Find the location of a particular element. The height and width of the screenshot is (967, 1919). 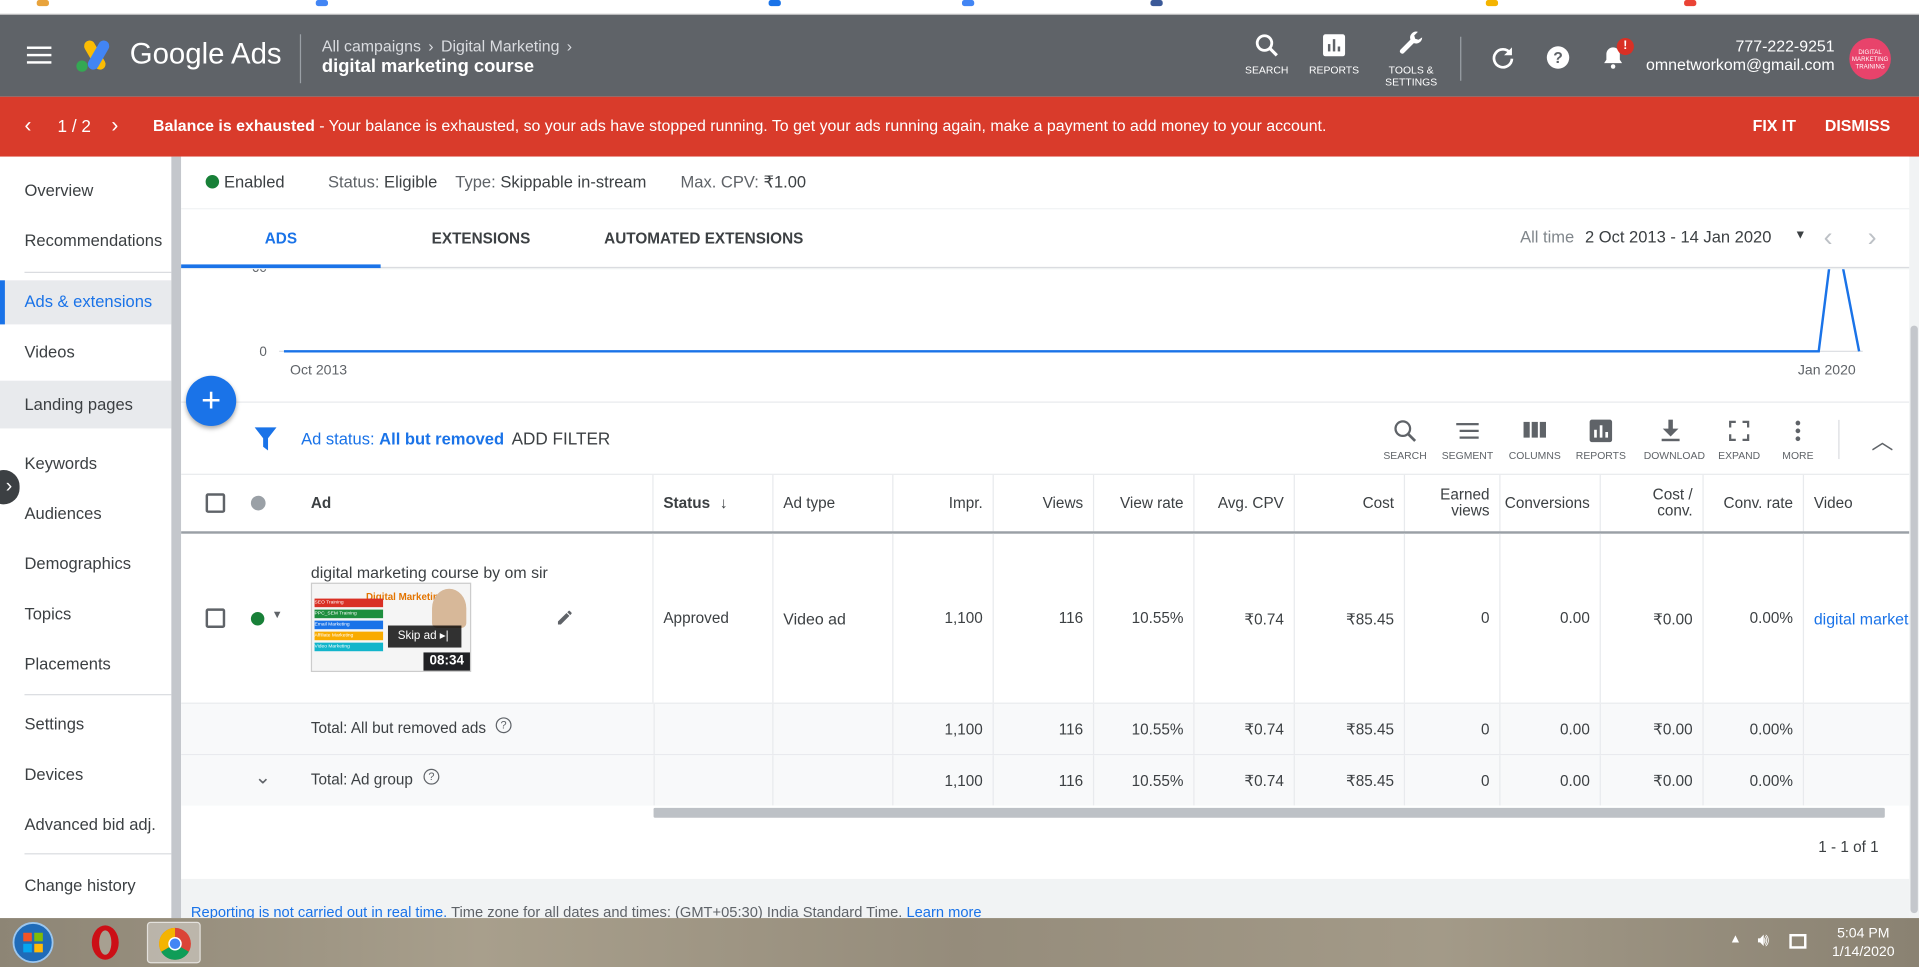

tray-expand-icon: ▲ is located at coordinates (1735, 939).